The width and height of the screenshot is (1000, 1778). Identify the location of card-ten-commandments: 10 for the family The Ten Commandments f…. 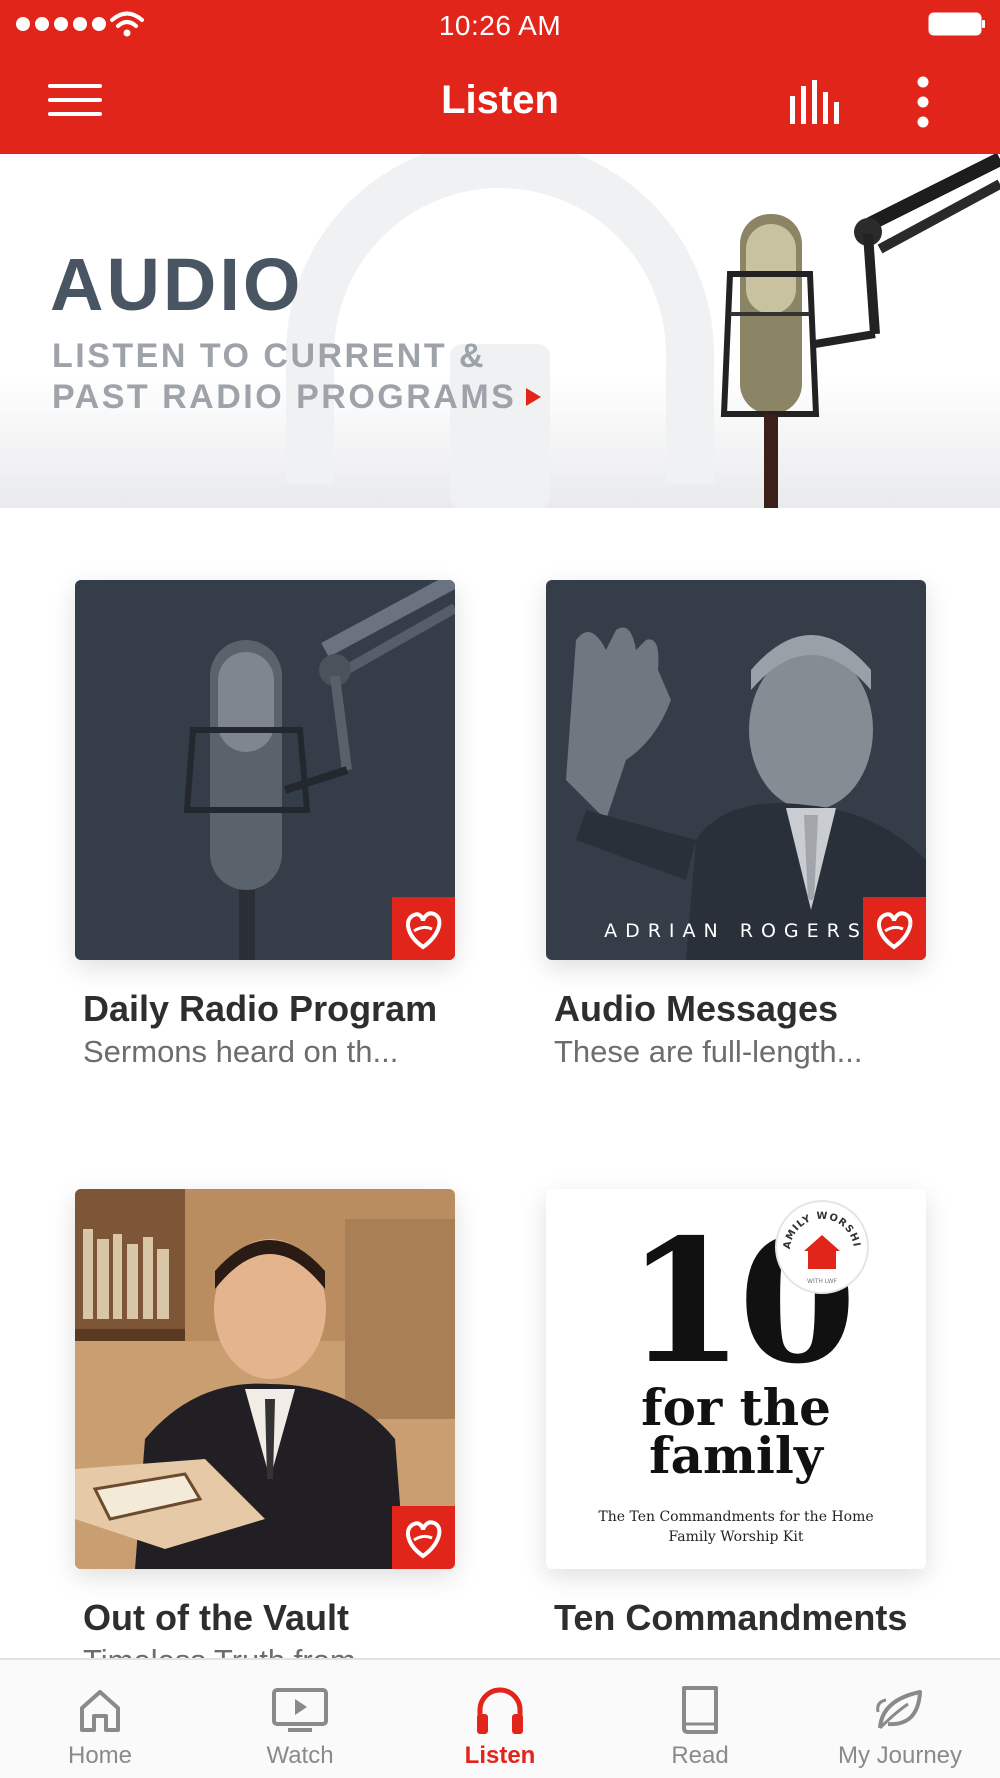
(736, 1414).